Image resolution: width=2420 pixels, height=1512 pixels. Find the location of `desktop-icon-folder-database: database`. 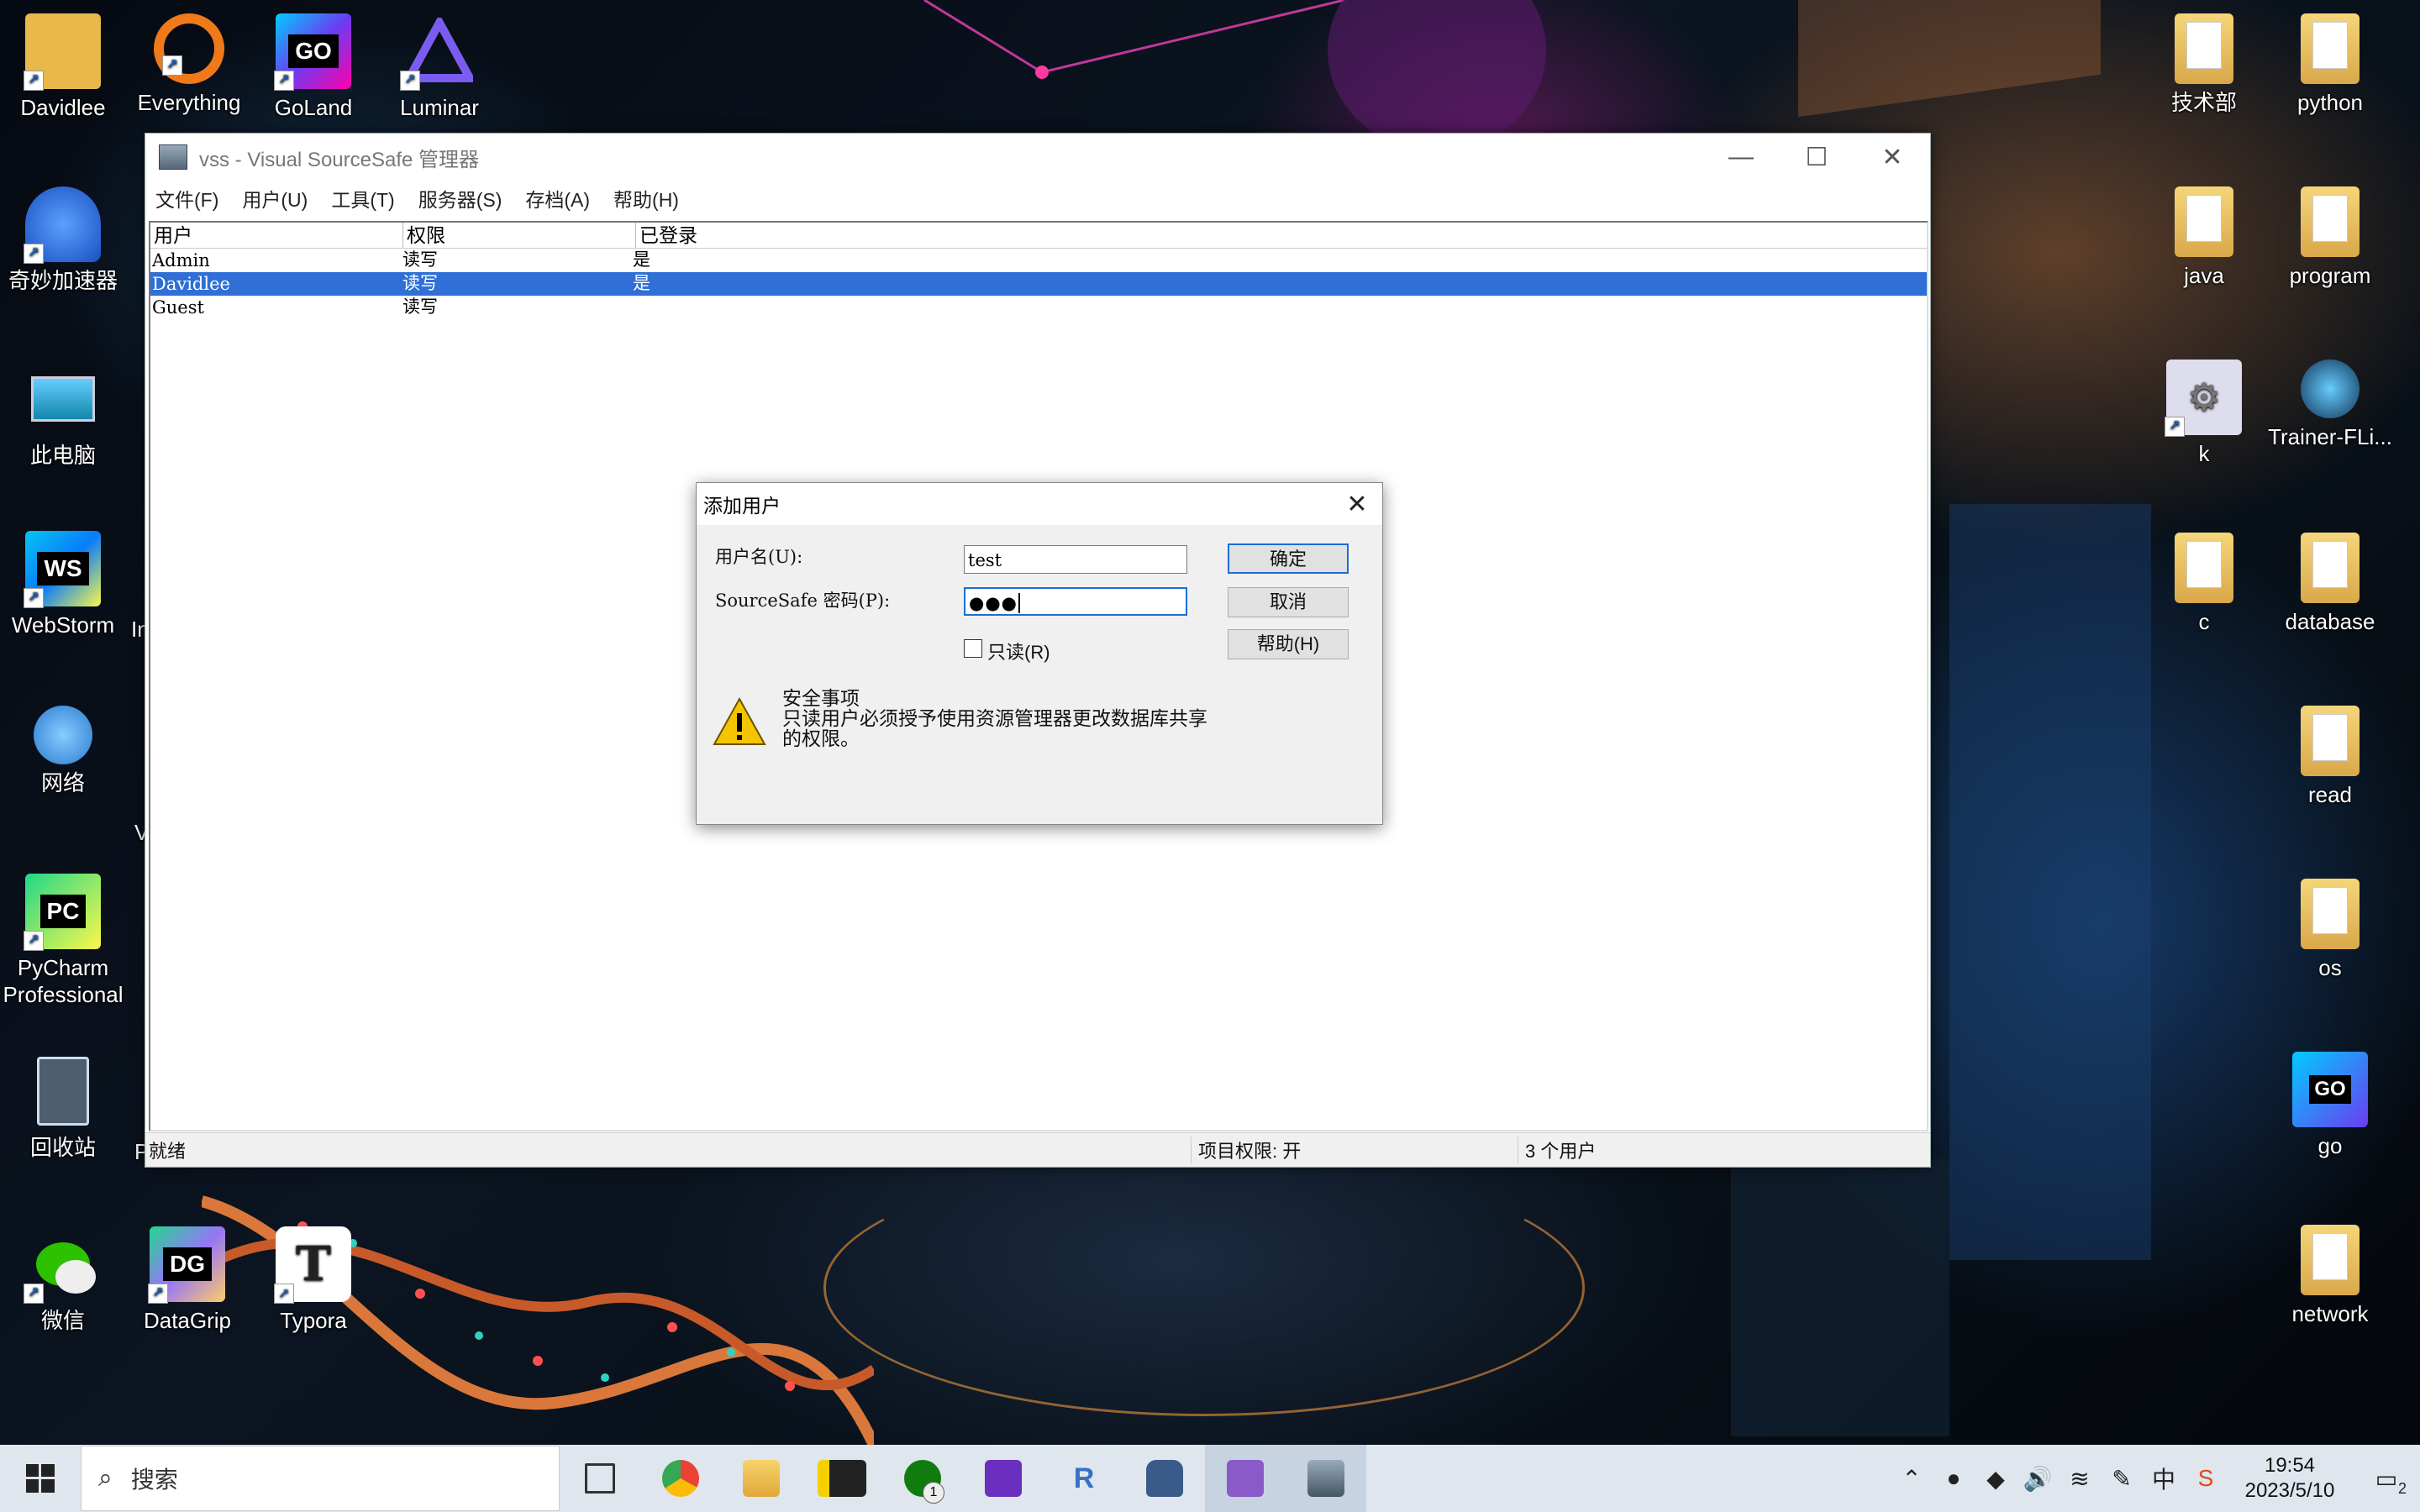

desktop-icon-folder-database: database is located at coordinates (2330, 584).